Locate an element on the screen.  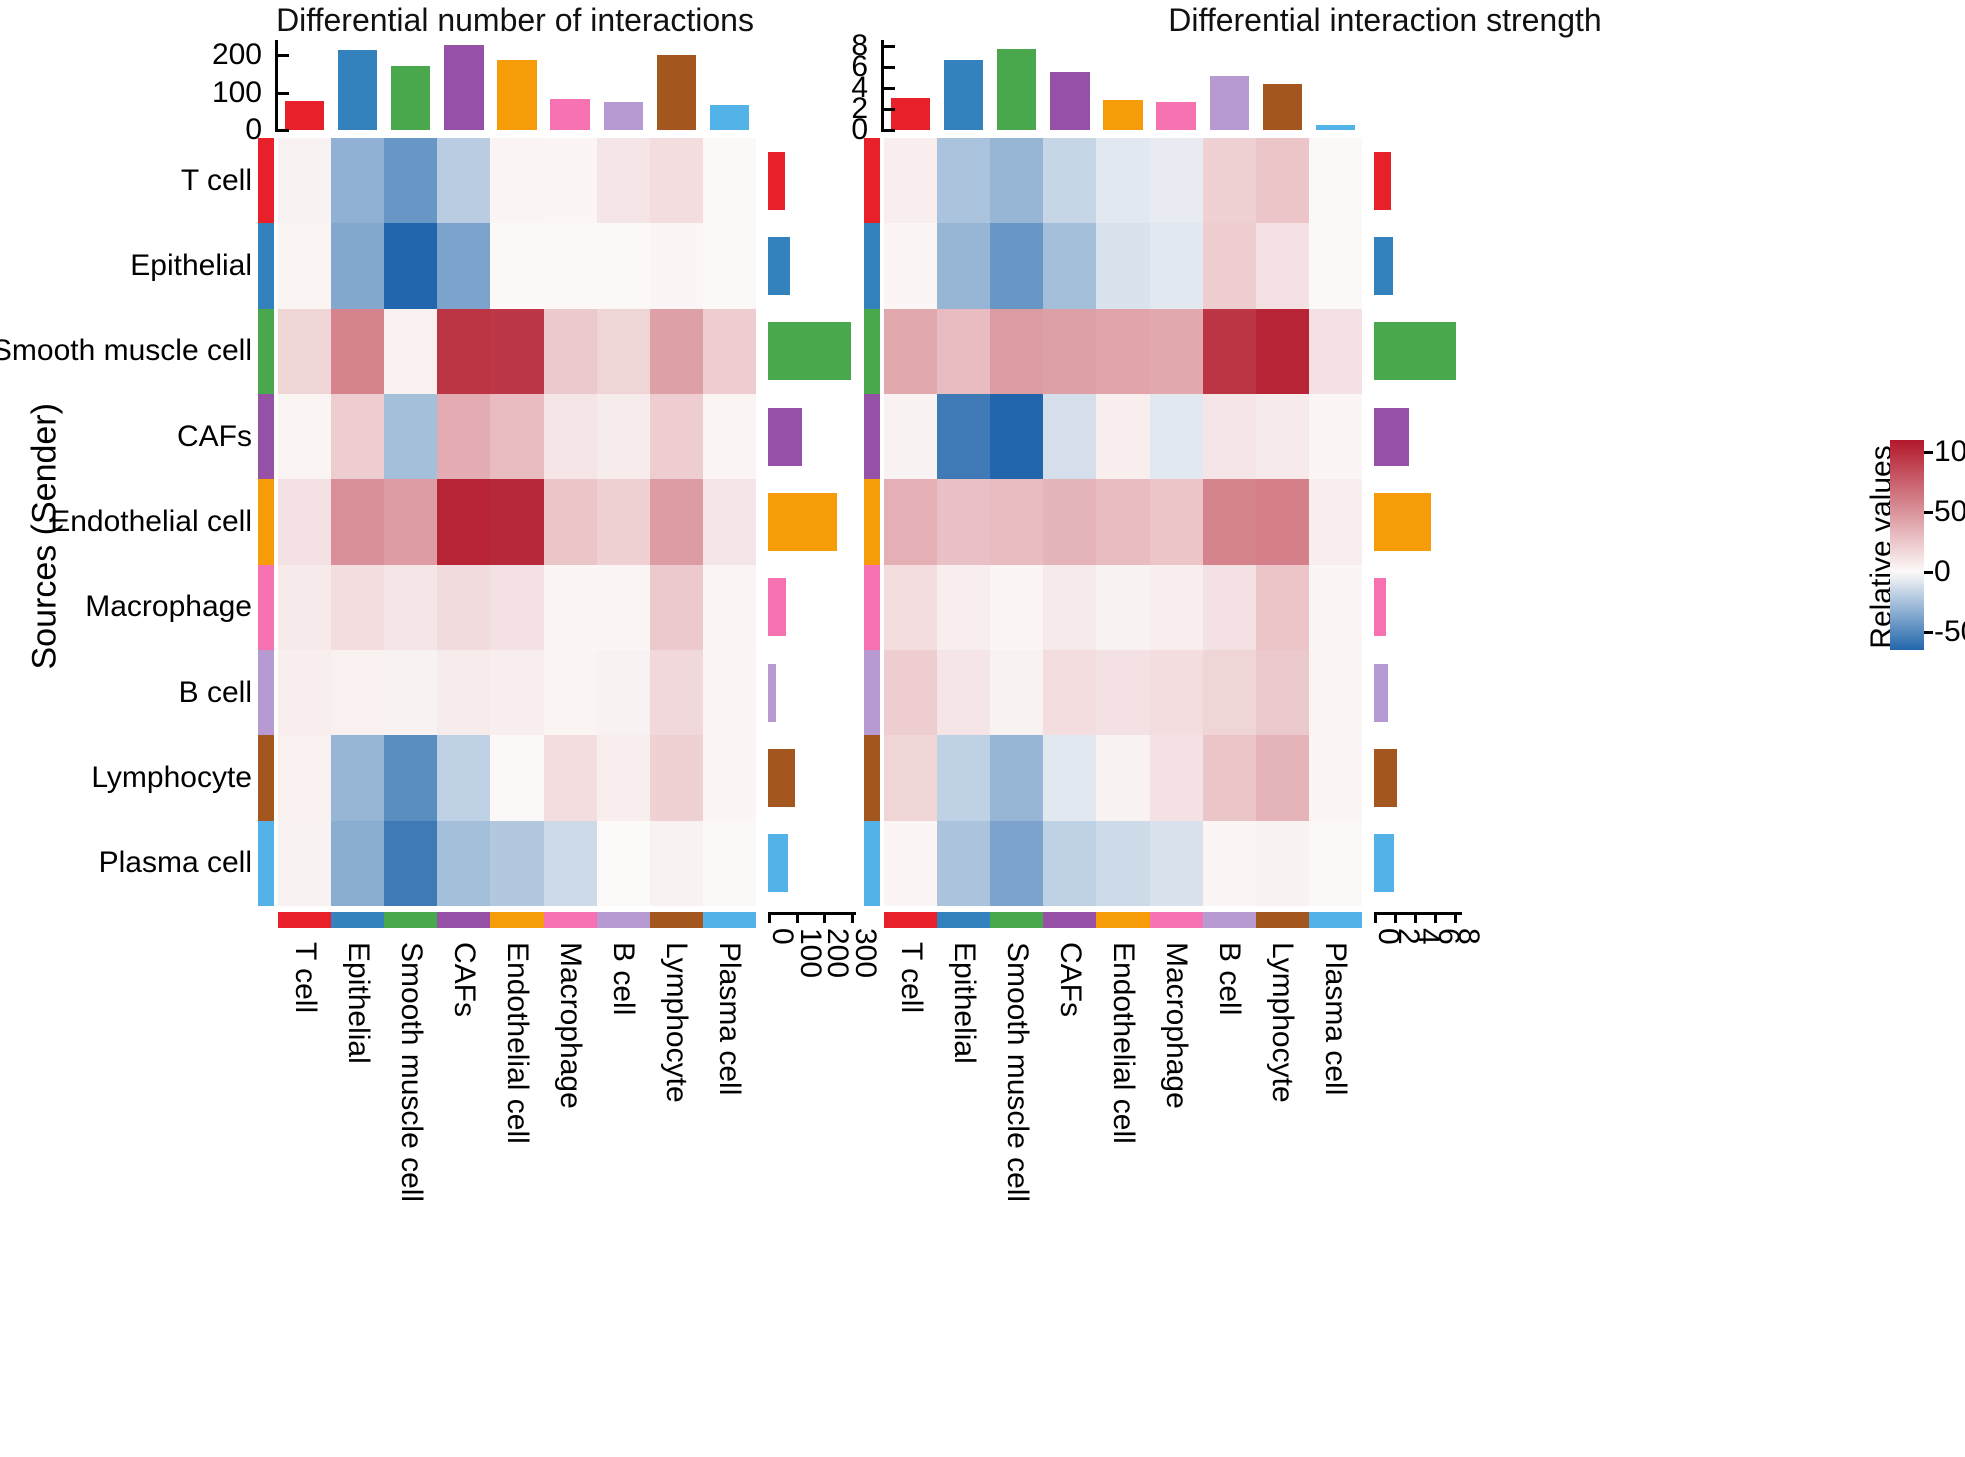
panel-2-title: Differential interaction strength is located at coordinates (1385, 20).